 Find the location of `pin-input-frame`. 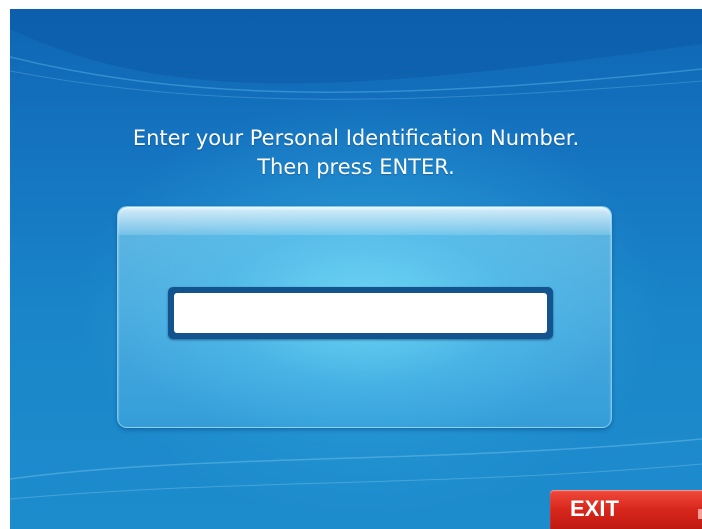

pin-input-frame is located at coordinates (360, 313).